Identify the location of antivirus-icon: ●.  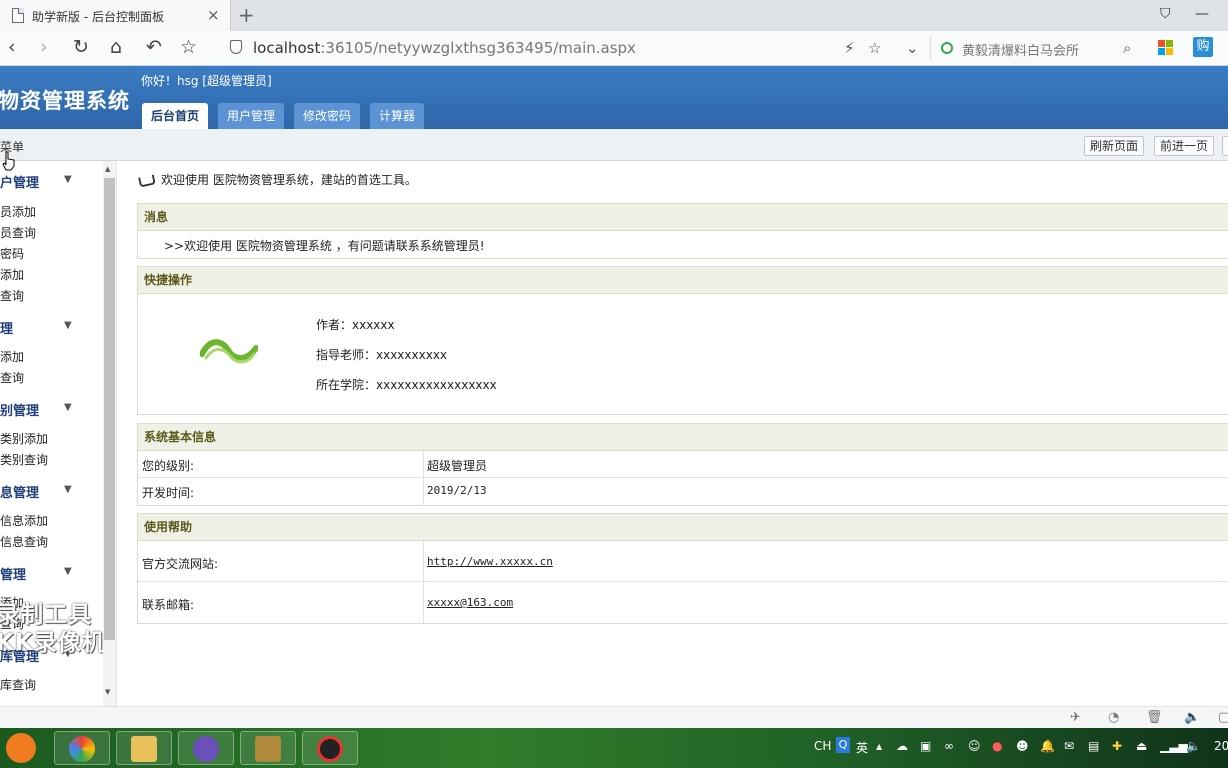
(997, 746).